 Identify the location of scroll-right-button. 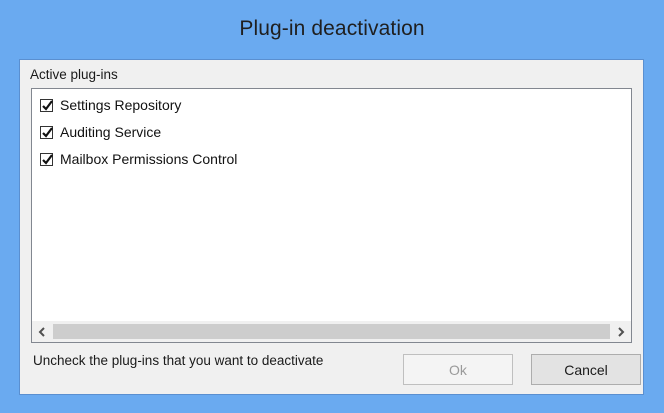
(621, 331).